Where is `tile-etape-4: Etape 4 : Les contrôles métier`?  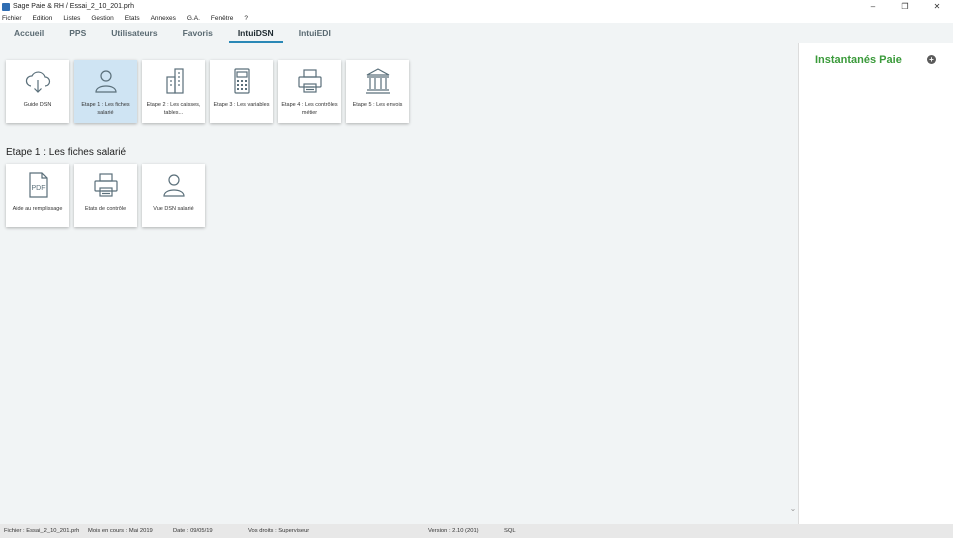
tile-etape-4: Etape 4 : Les contrôles métier is located at coordinates (309, 91).